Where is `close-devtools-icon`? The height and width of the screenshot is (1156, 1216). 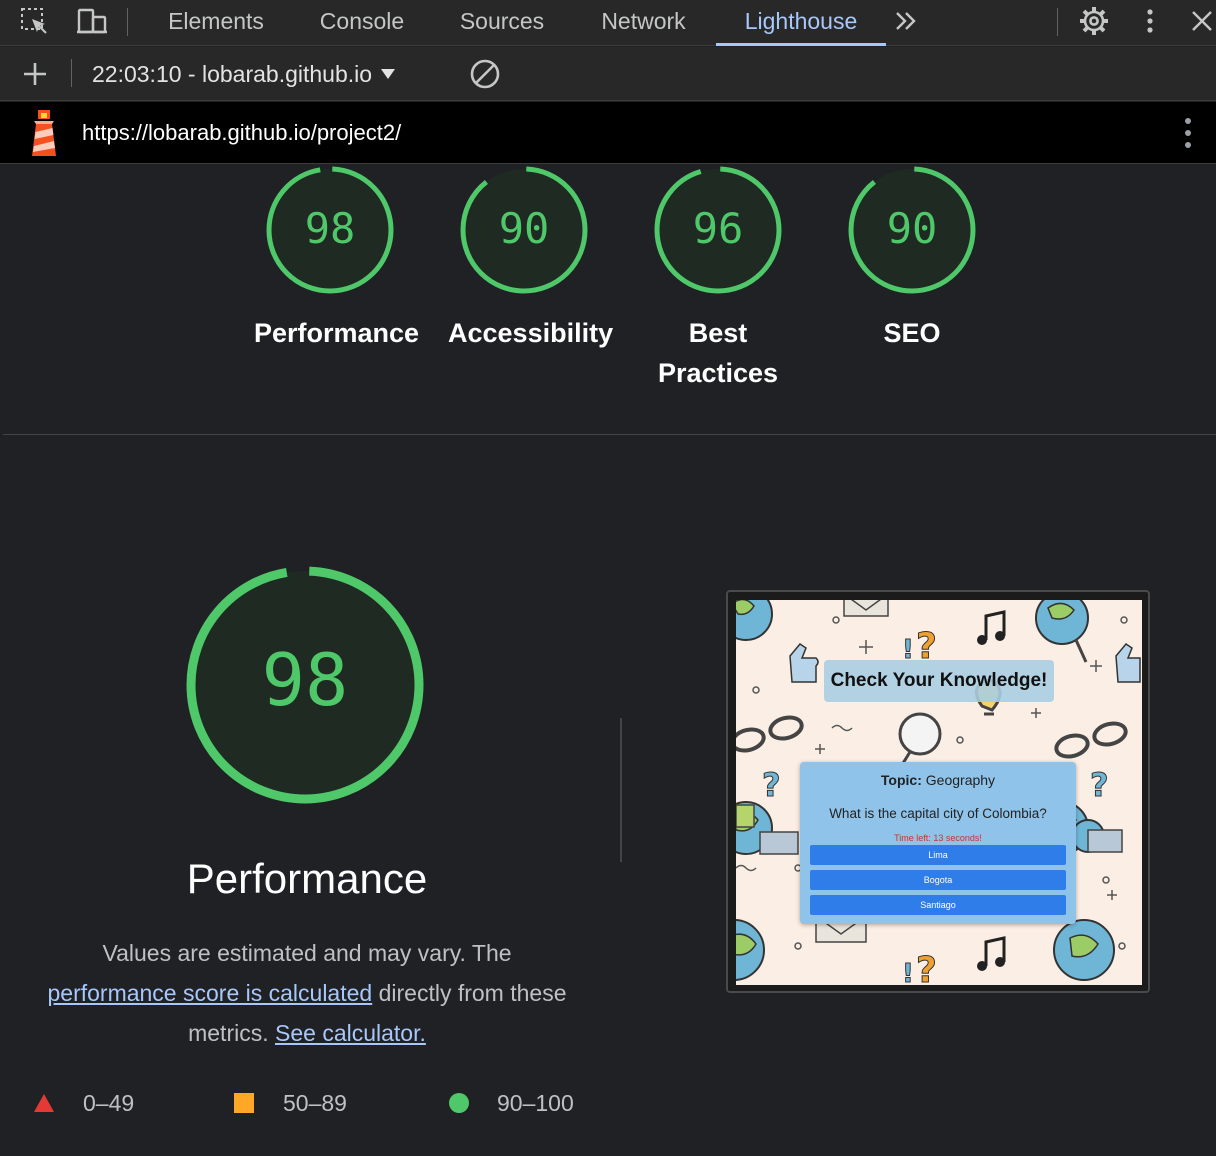
close-devtools-icon is located at coordinates (1200, 21).